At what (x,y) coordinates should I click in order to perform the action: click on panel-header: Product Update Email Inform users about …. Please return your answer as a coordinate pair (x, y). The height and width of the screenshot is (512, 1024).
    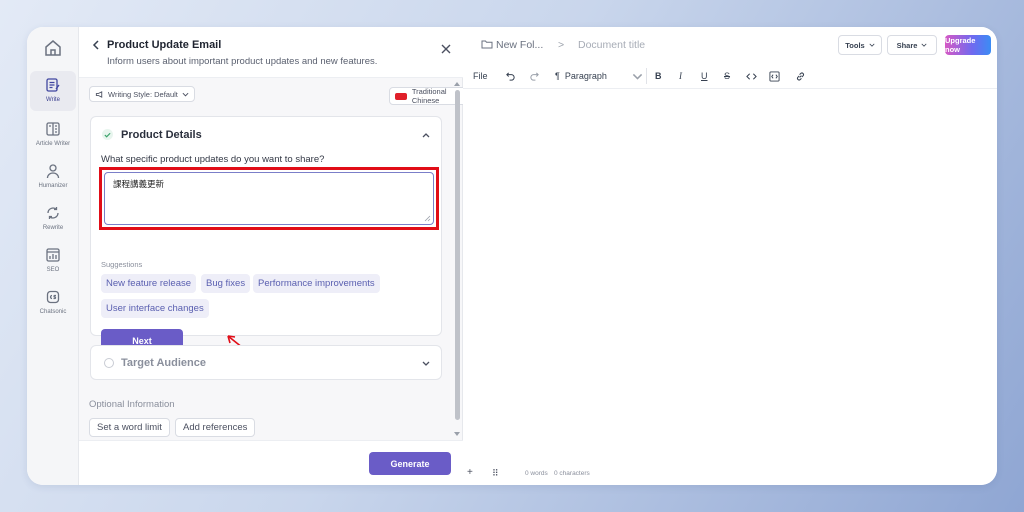
    Looking at the image, I should click on (271, 52).